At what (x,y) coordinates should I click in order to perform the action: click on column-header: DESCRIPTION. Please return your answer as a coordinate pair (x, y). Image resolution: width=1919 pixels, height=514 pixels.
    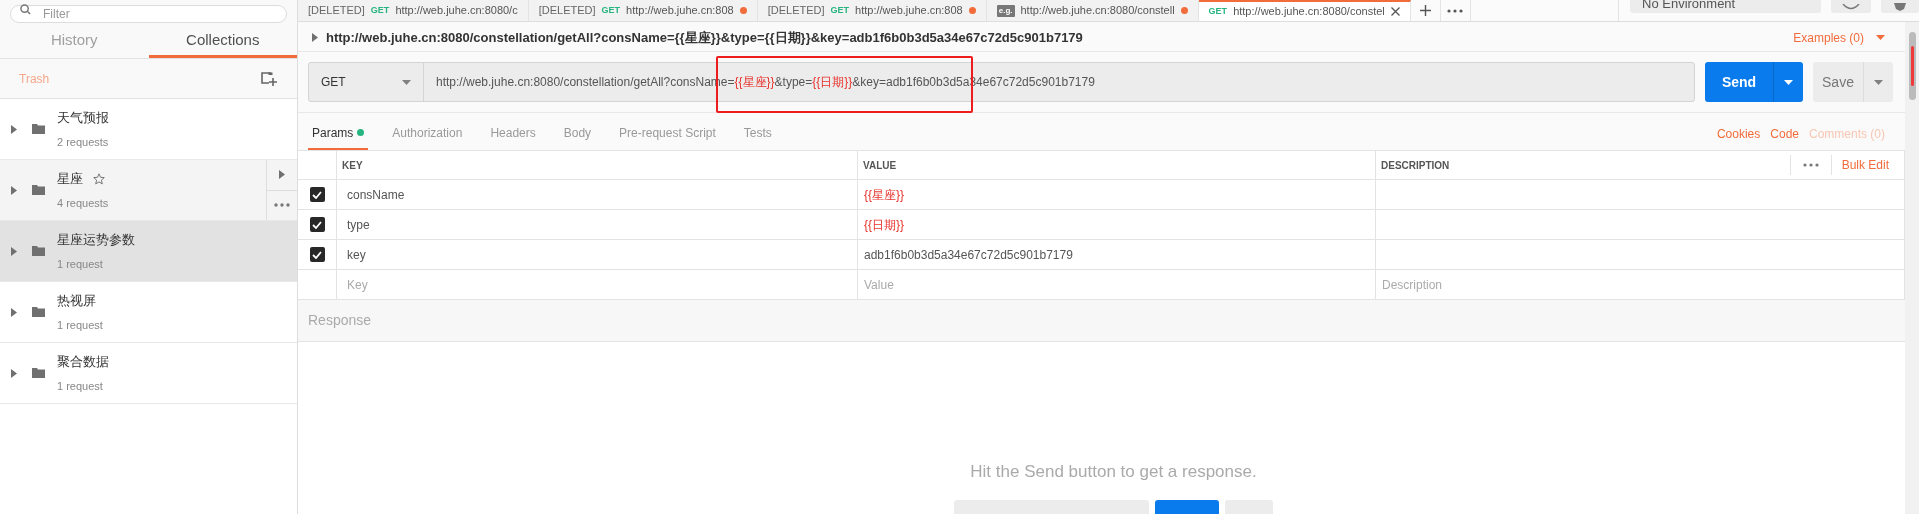
    Looking at the image, I should click on (1415, 165).